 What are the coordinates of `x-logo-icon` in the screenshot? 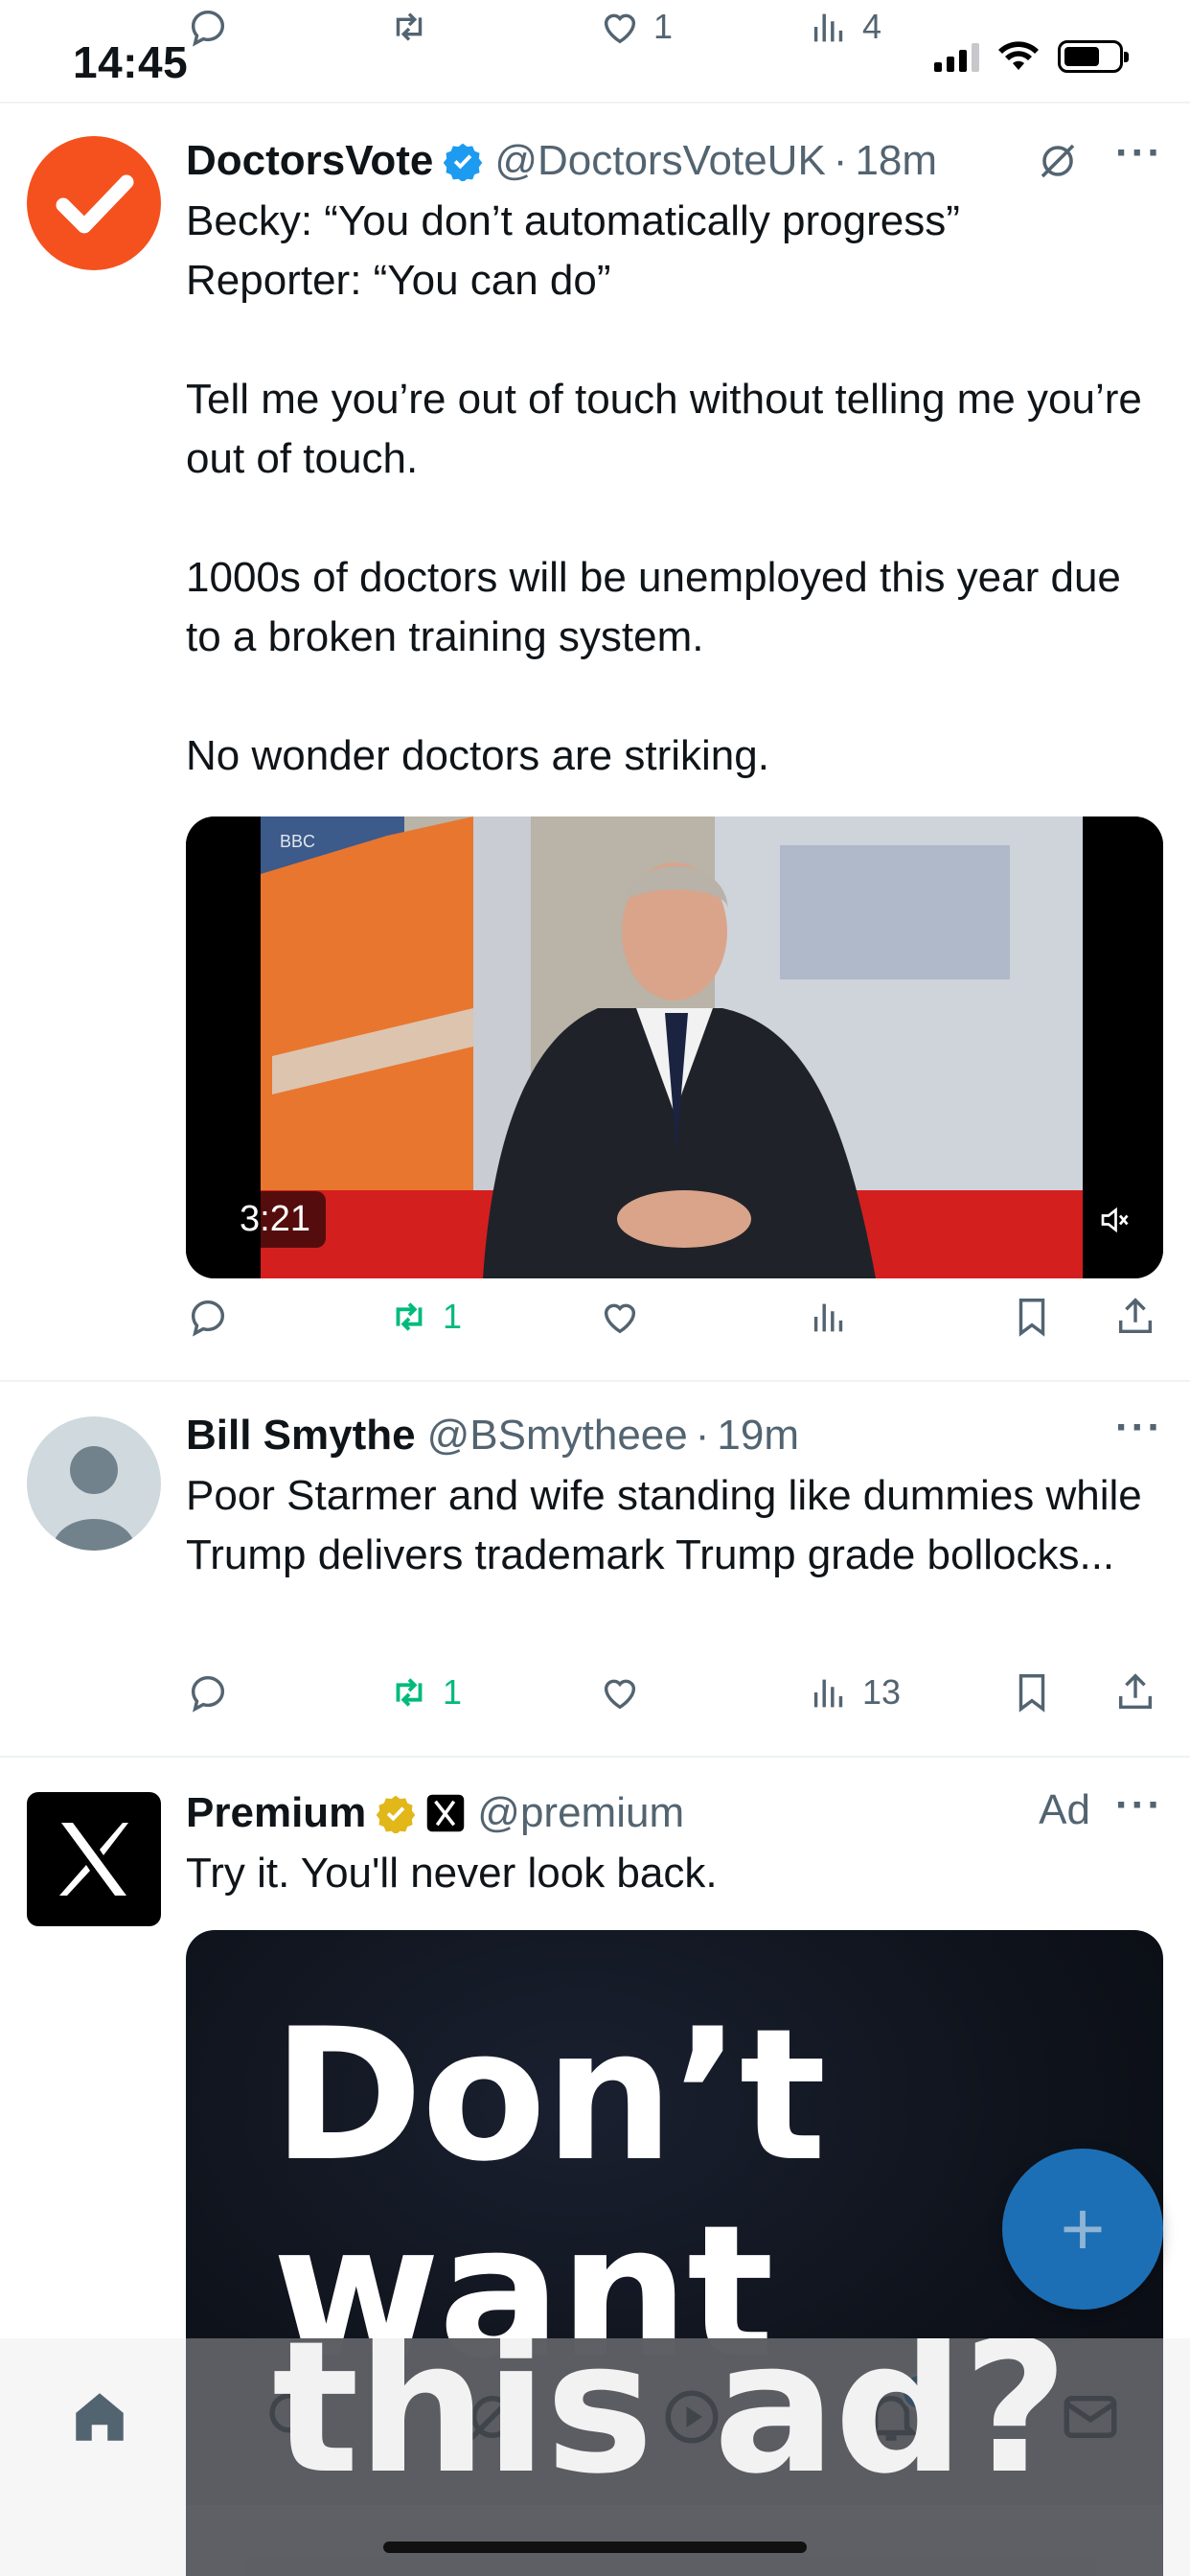 It's located at (93, 1859).